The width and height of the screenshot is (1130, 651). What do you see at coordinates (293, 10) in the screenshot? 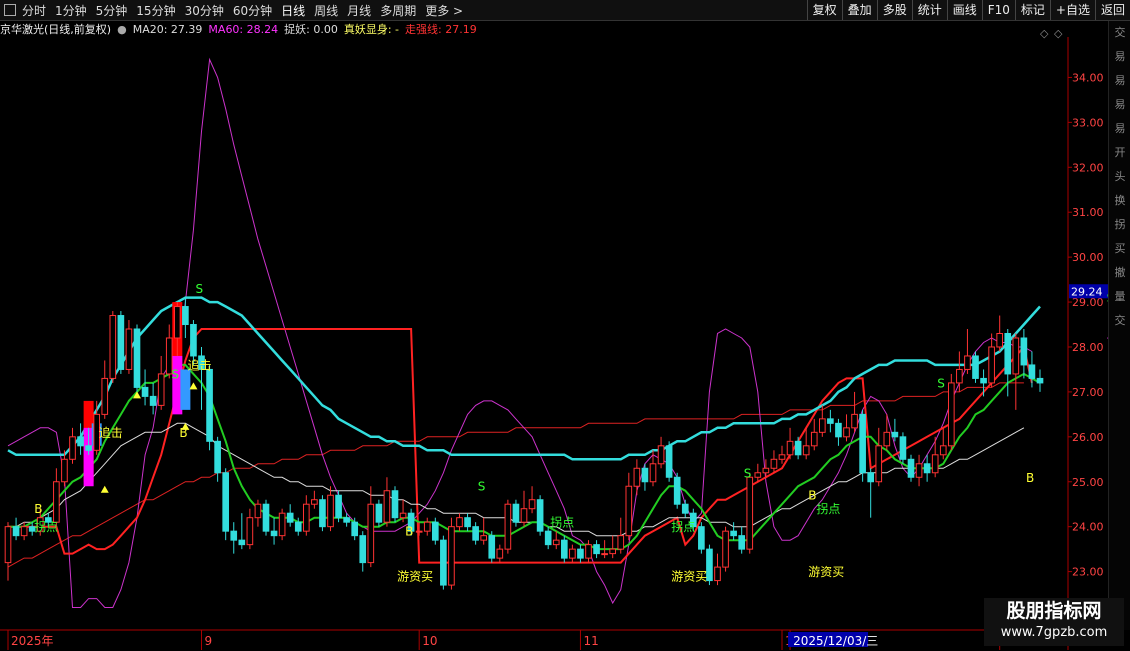
I see `period-tab-6: 日线` at bounding box center [293, 10].